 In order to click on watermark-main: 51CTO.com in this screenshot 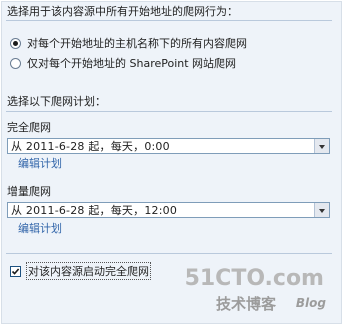, I will do `click(254, 278)`.